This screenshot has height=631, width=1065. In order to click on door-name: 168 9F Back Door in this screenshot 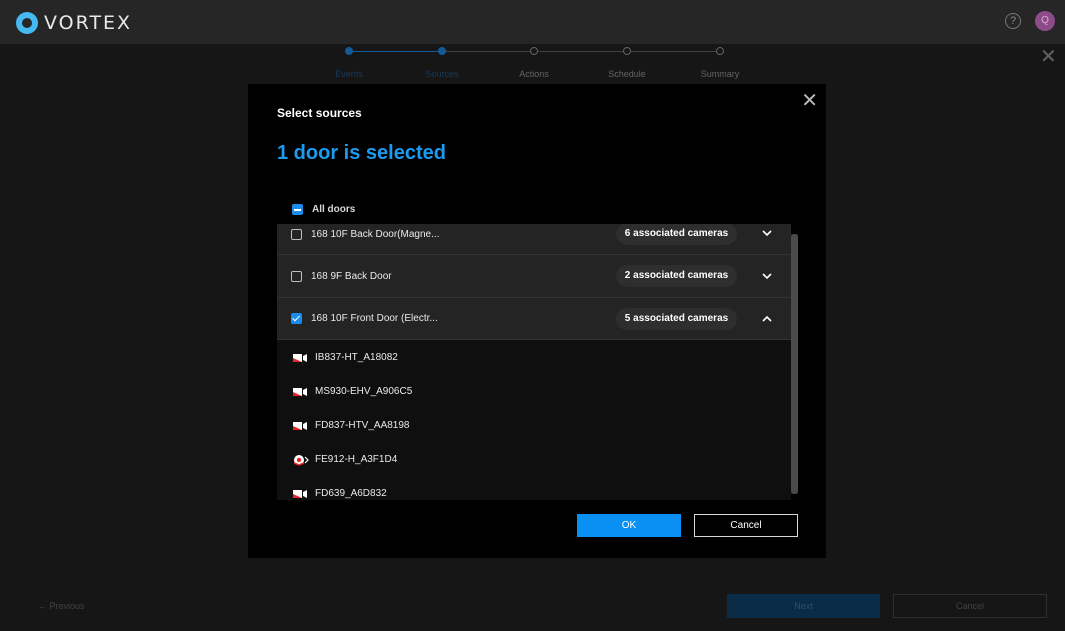, I will do `click(351, 276)`.